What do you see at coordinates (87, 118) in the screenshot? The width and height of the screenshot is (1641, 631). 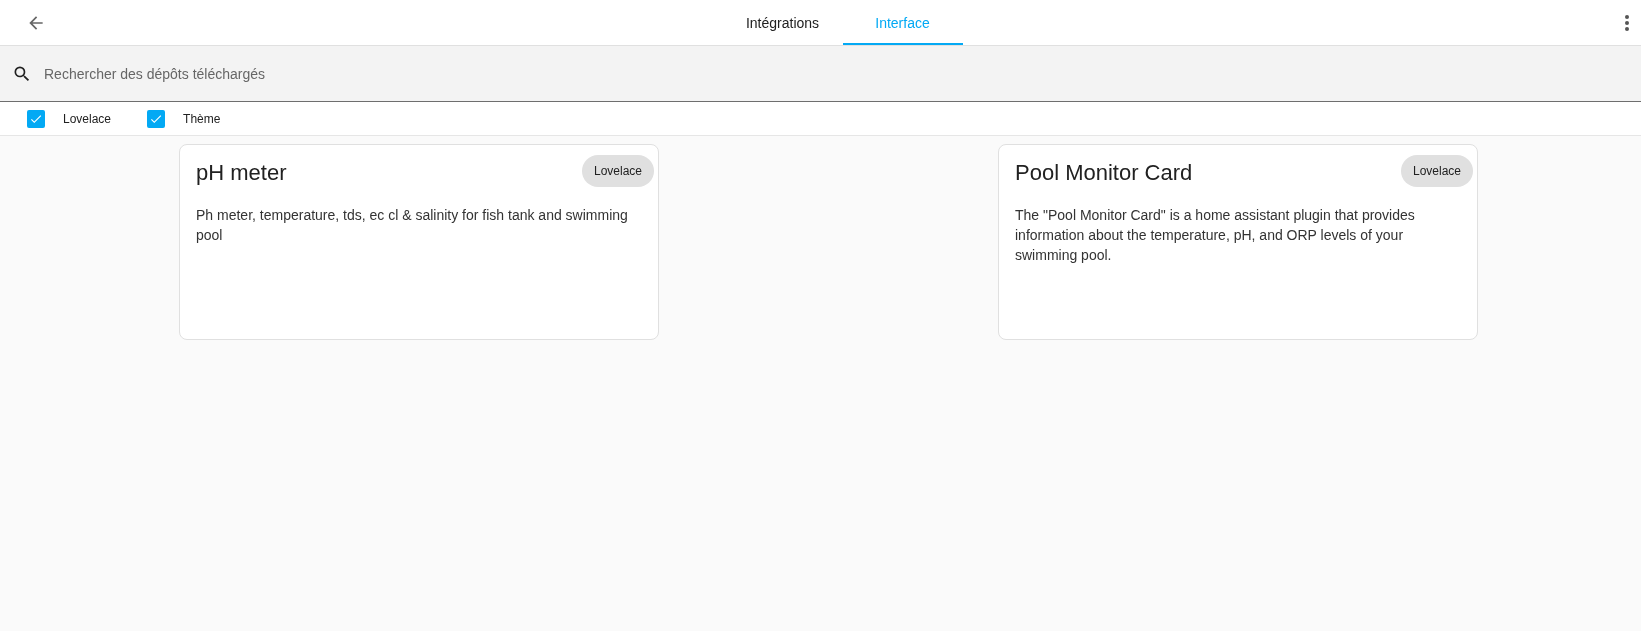 I see `checkbox-label: Lovelace` at bounding box center [87, 118].